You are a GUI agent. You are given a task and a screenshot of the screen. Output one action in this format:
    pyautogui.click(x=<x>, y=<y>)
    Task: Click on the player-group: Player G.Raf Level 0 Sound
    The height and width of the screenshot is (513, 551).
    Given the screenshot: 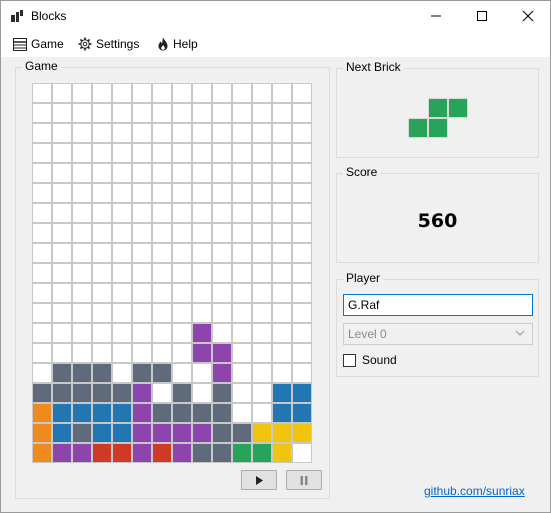 What is the action you would take?
    pyautogui.click(x=437, y=324)
    